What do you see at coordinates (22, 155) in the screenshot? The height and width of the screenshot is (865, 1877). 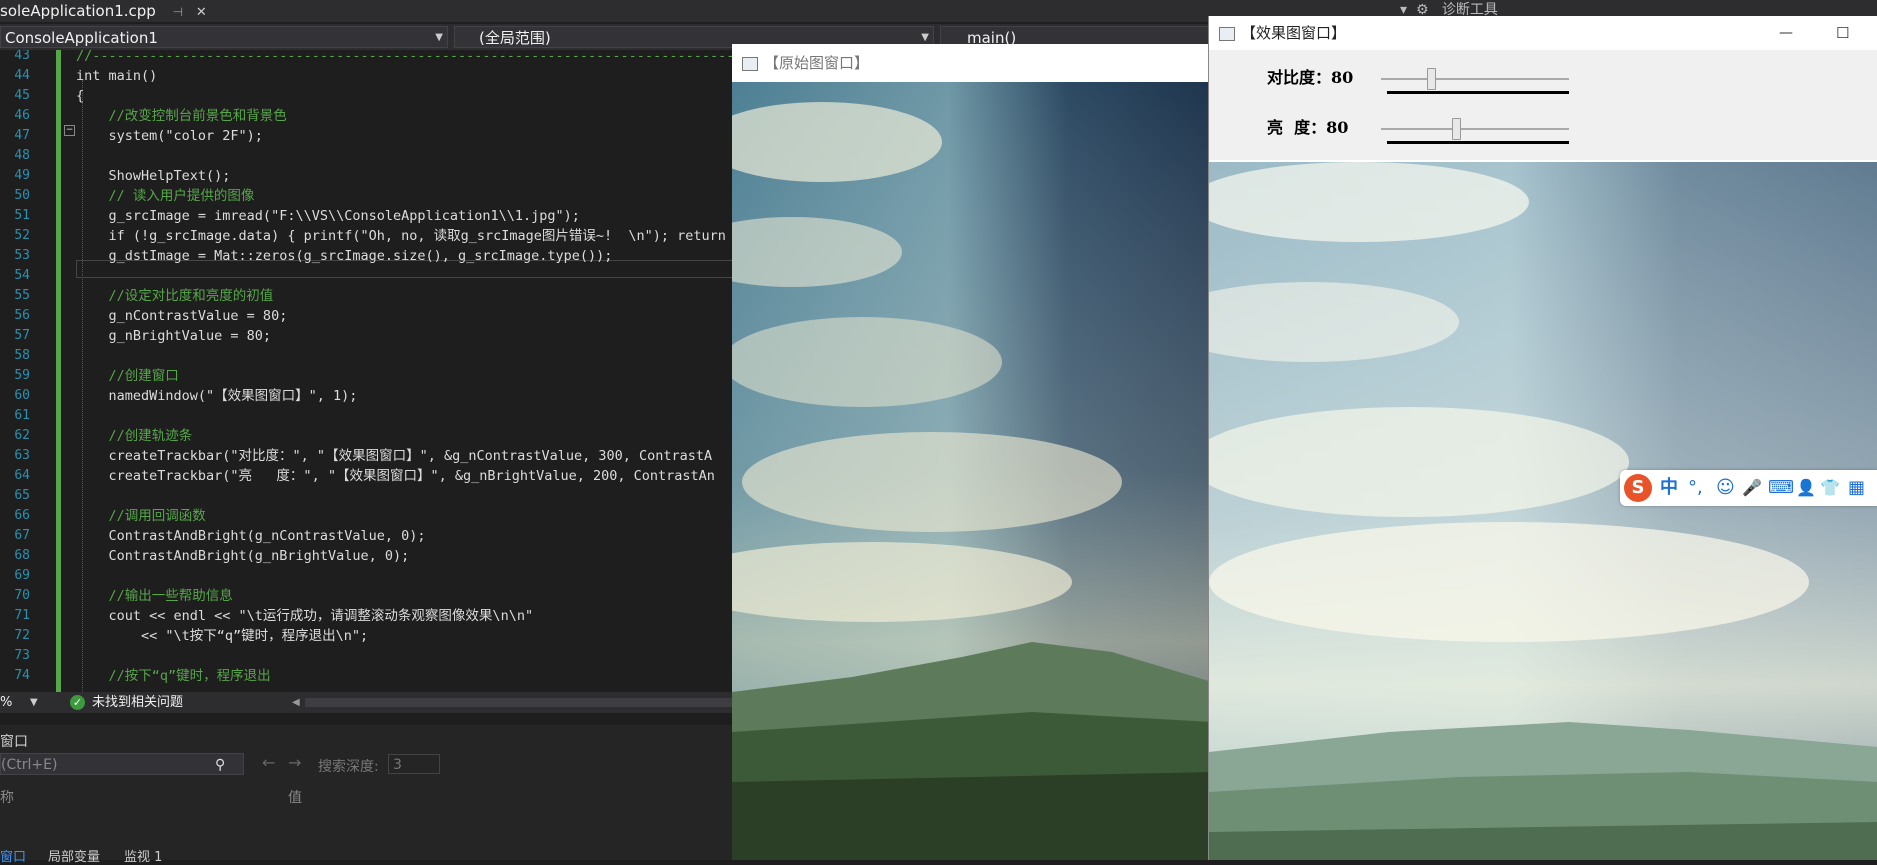 I see `line-number: 48` at bounding box center [22, 155].